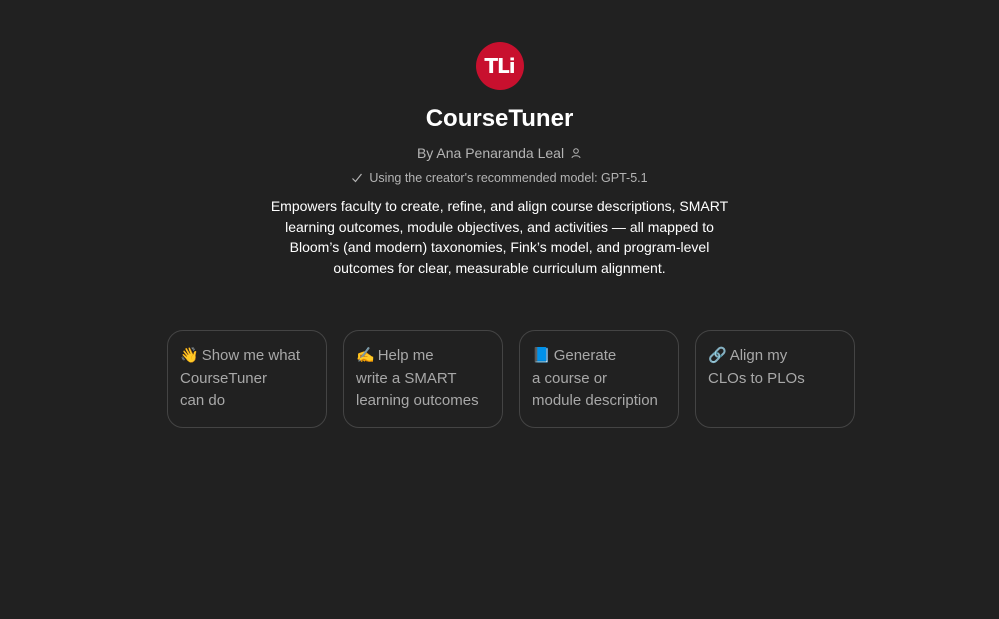 Image resolution: width=999 pixels, height=619 pixels. I want to click on logo-text: TLi, so click(499, 66).